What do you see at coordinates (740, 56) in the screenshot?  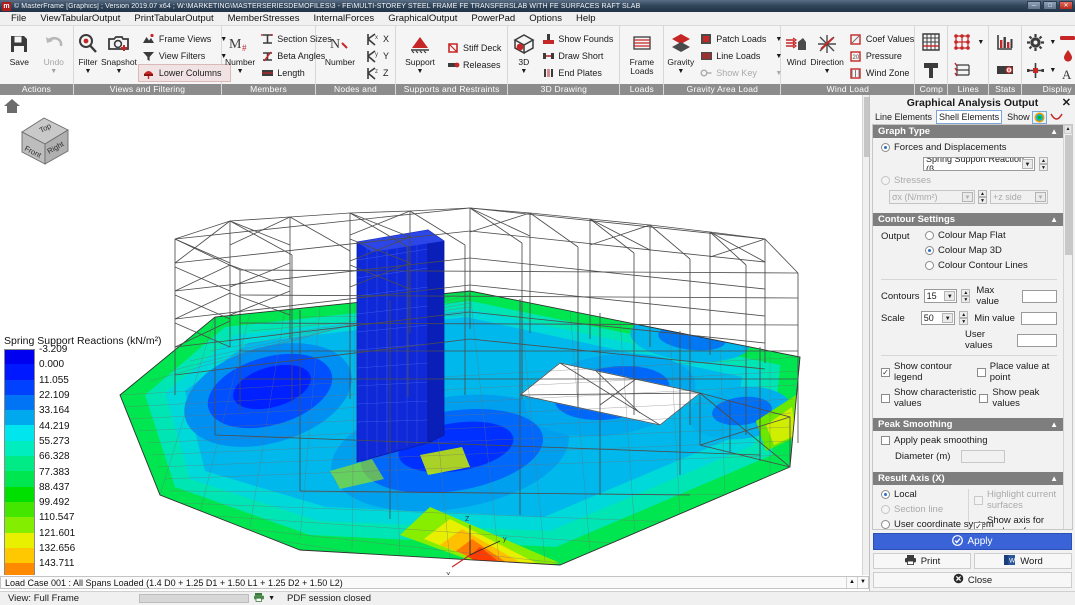 I see `line-loads-button: Line Loads ▼` at bounding box center [740, 56].